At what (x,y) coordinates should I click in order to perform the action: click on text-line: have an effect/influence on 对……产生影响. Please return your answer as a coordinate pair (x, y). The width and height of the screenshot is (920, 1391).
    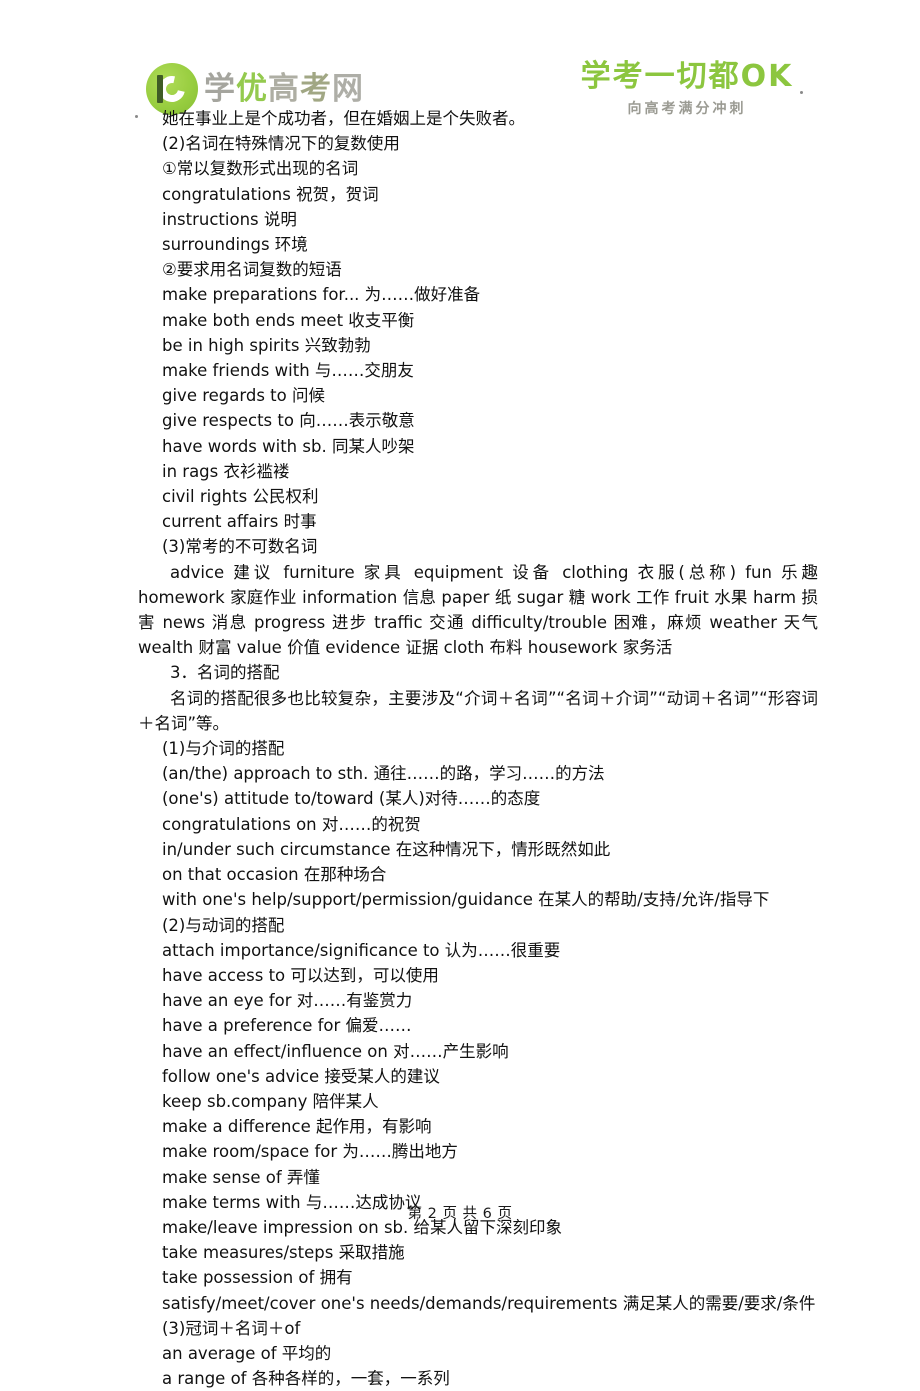
    Looking at the image, I should click on (335, 1051).